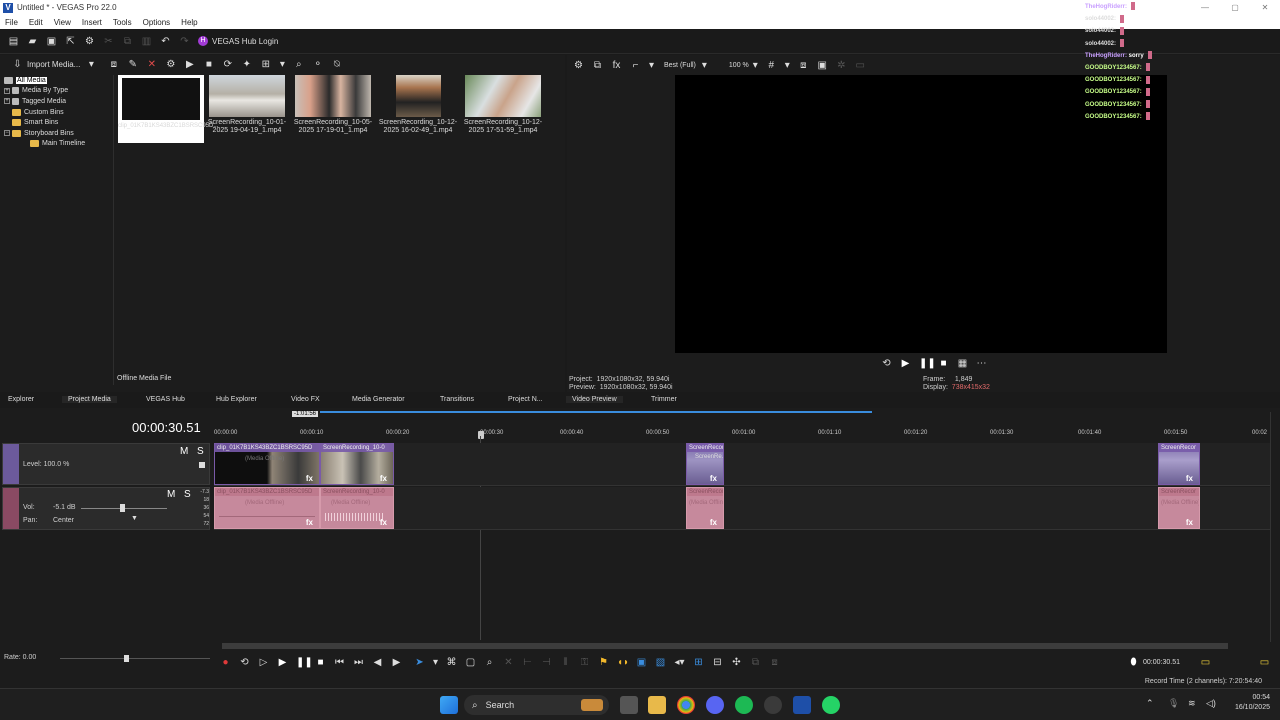 This screenshot has height=720, width=1280. Describe the element at coordinates (265, 64) in the screenshot. I see `views-icon: ⊞` at that location.